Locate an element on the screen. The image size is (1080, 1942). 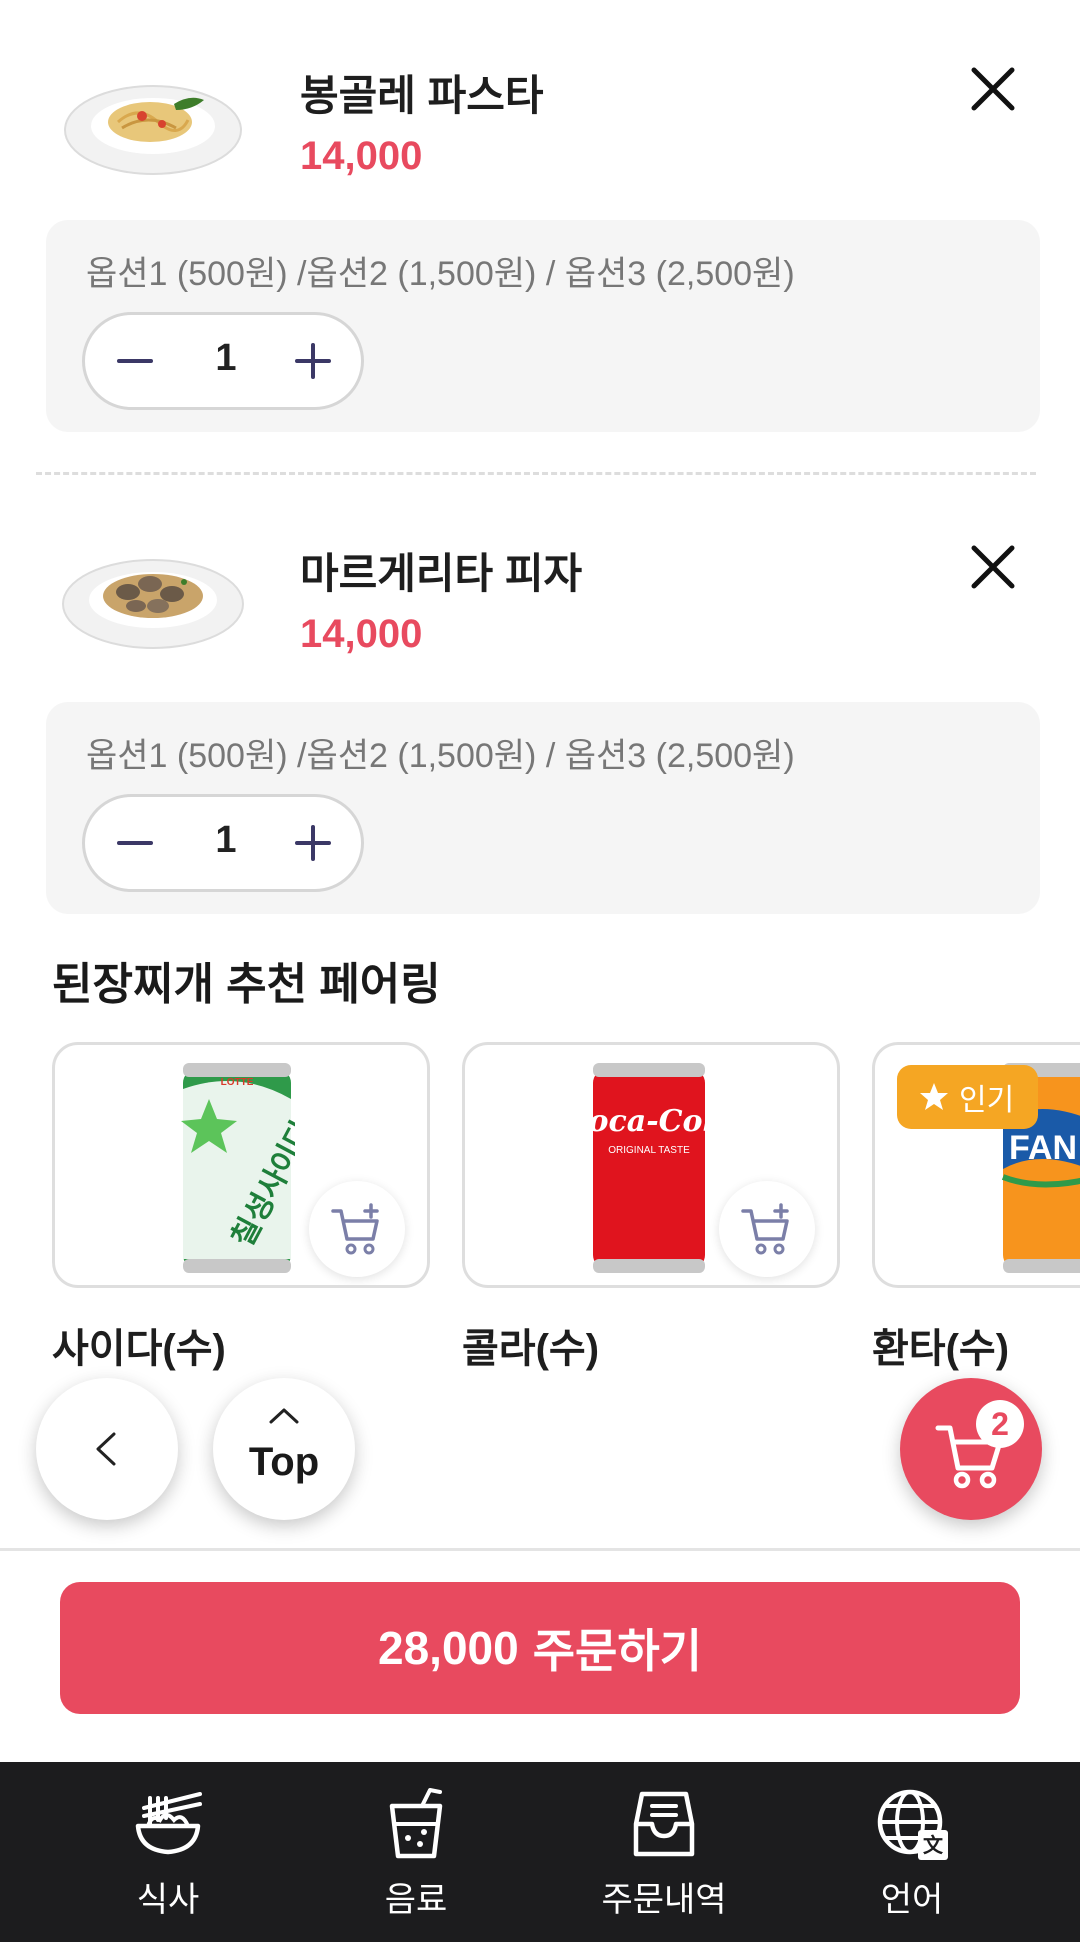
pairing-section-title: 된장찌개 추천 페어링 is located at coordinates (246, 984).